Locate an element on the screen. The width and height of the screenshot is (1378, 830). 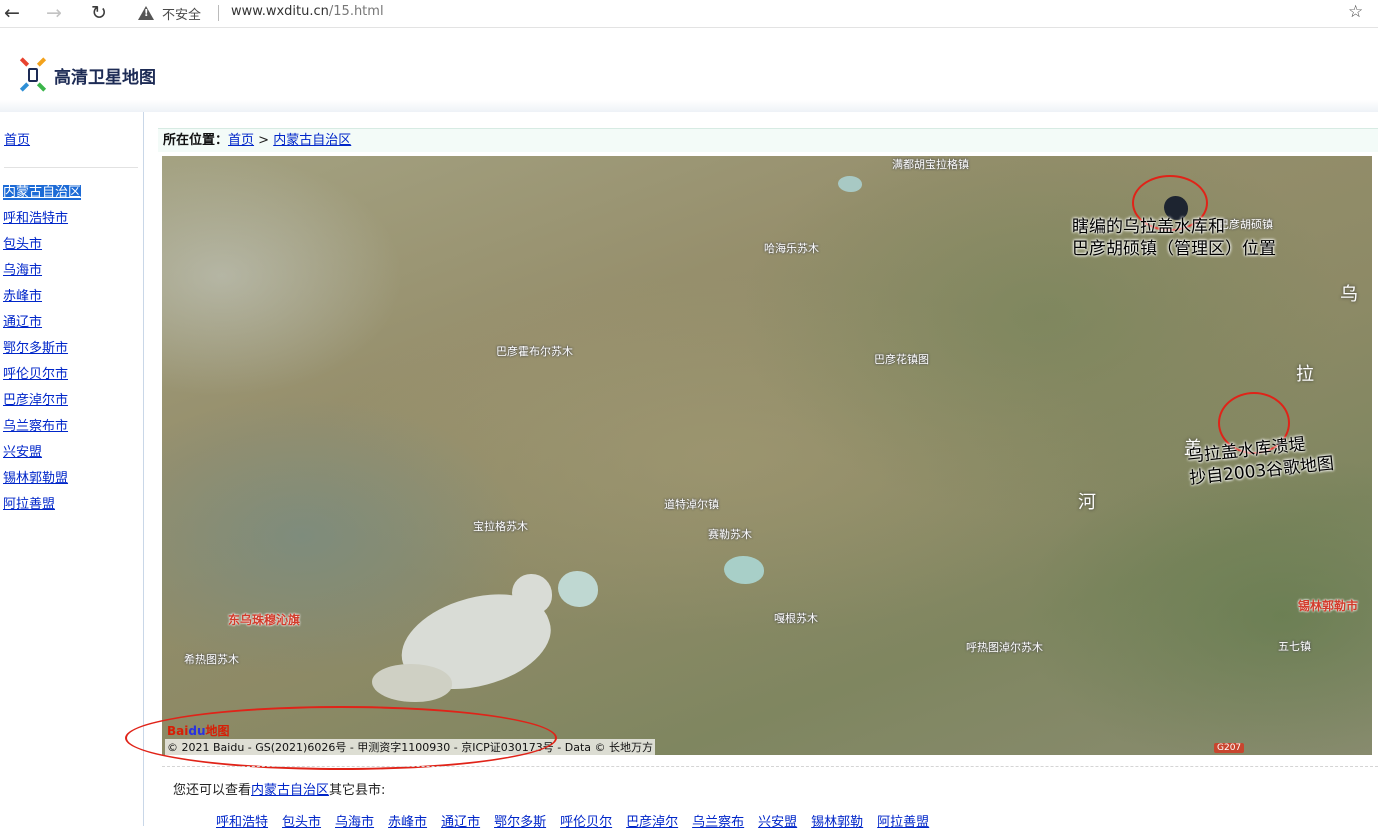
security-indicator: 不安全 is located at coordinates (169, 13).